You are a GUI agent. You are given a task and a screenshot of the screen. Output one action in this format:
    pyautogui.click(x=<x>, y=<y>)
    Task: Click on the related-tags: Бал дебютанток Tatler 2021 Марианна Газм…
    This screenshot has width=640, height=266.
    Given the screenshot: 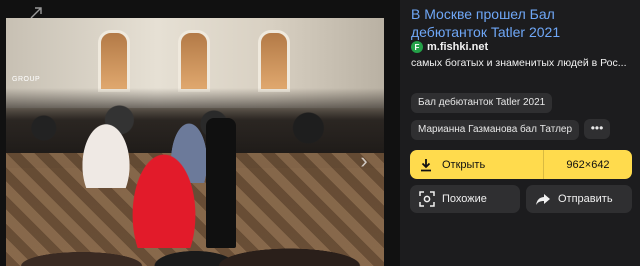 What is the action you would take?
    pyautogui.click(x=522, y=119)
    